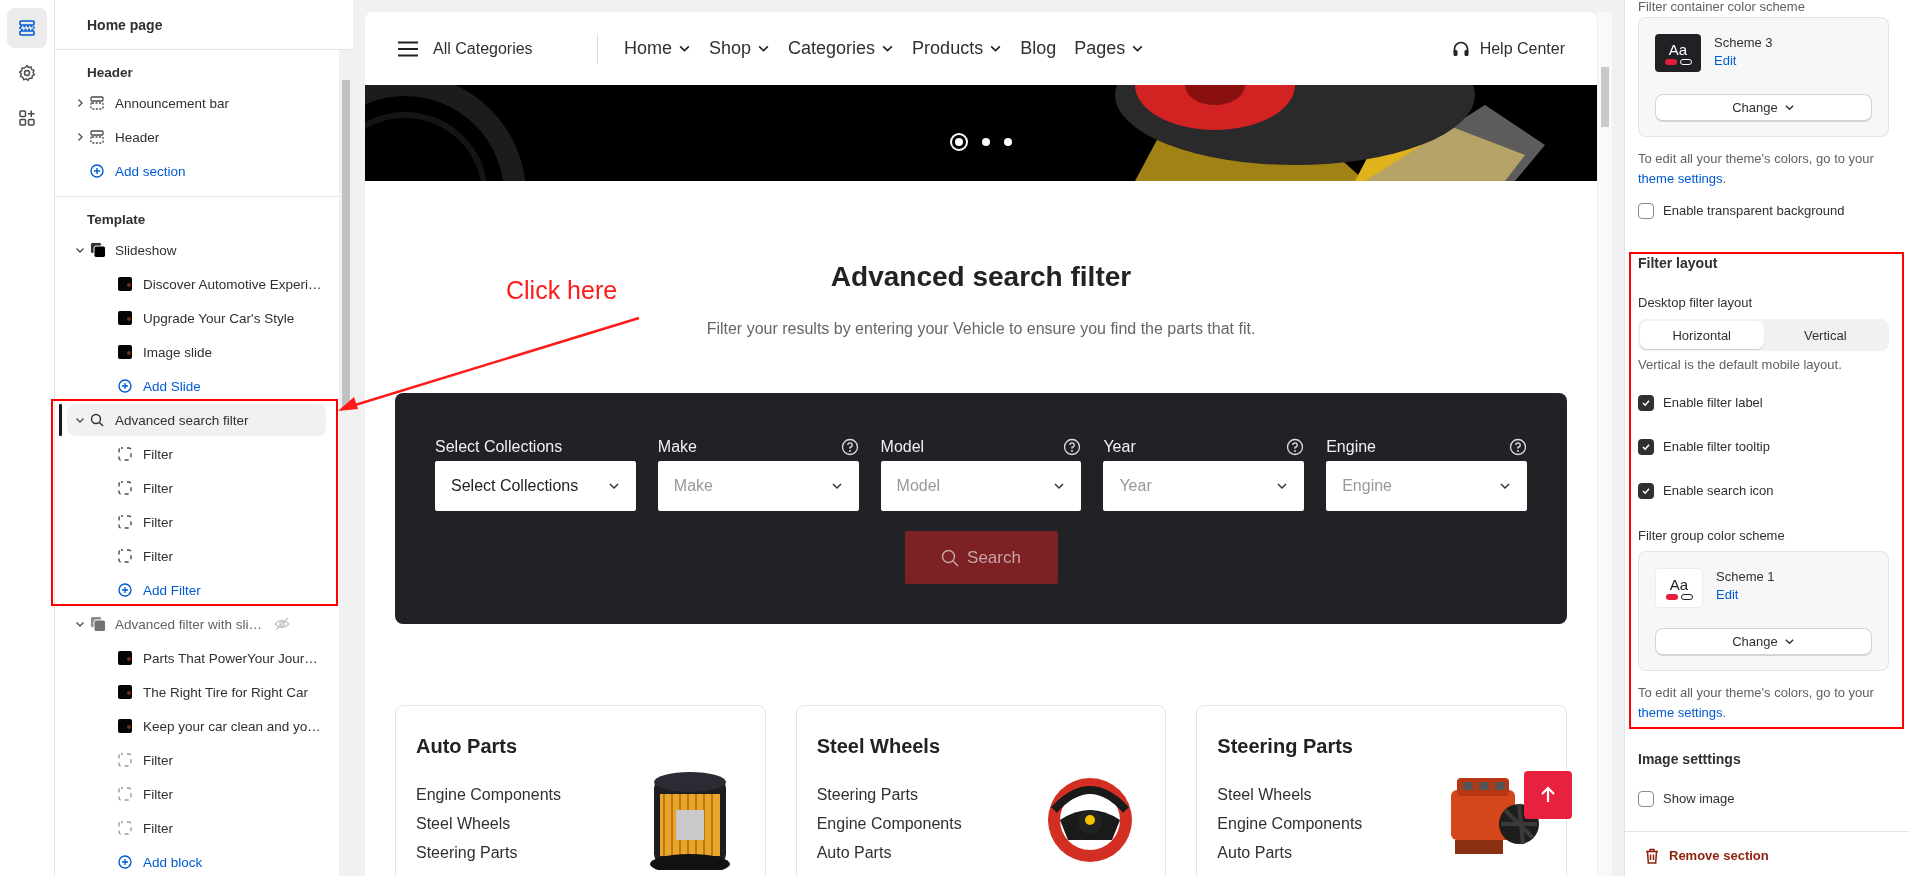  I want to click on hint-text: Vertical is the default mobile layout., so click(1740, 365).